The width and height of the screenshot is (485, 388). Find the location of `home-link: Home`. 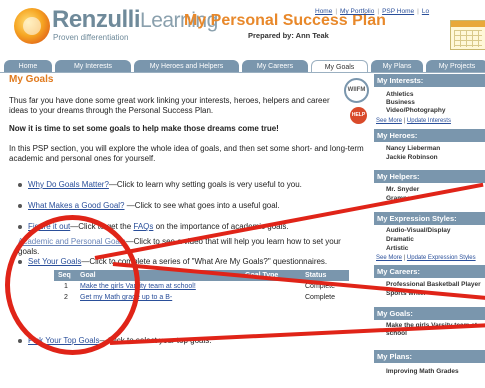

home-link: Home is located at coordinates (323, 11).